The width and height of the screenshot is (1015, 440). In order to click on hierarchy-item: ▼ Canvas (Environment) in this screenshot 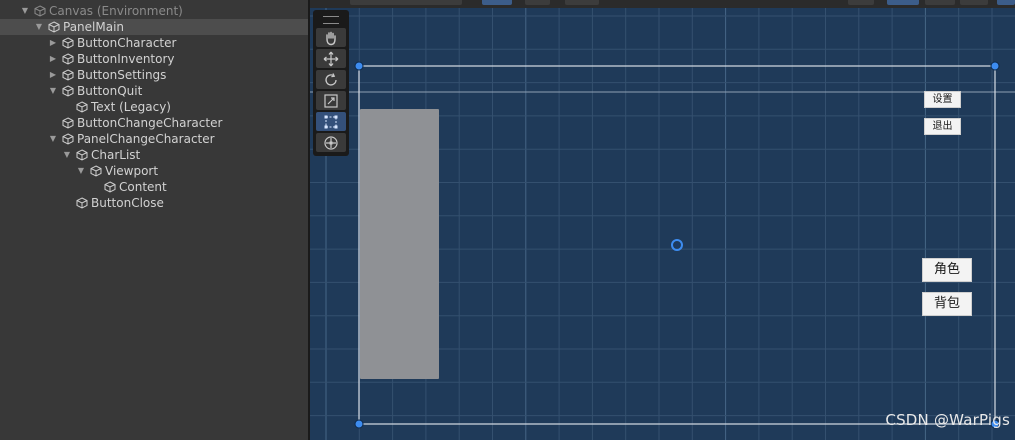, I will do `click(154, 11)`.